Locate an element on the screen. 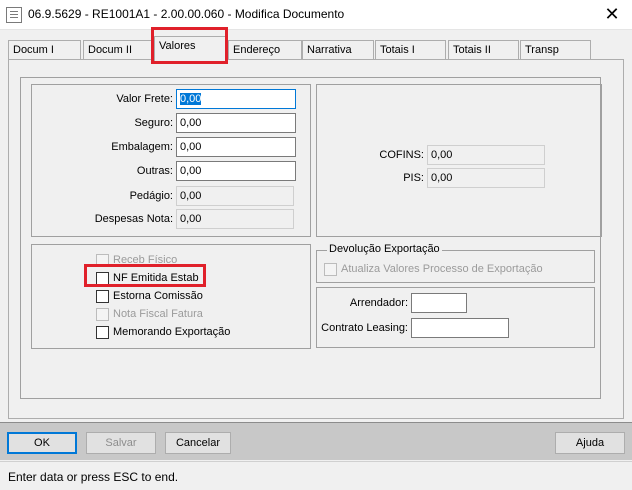 This screenshot has height=490, width=632. tab-narrativa: Narrativa is located at coordinates (338, 50).